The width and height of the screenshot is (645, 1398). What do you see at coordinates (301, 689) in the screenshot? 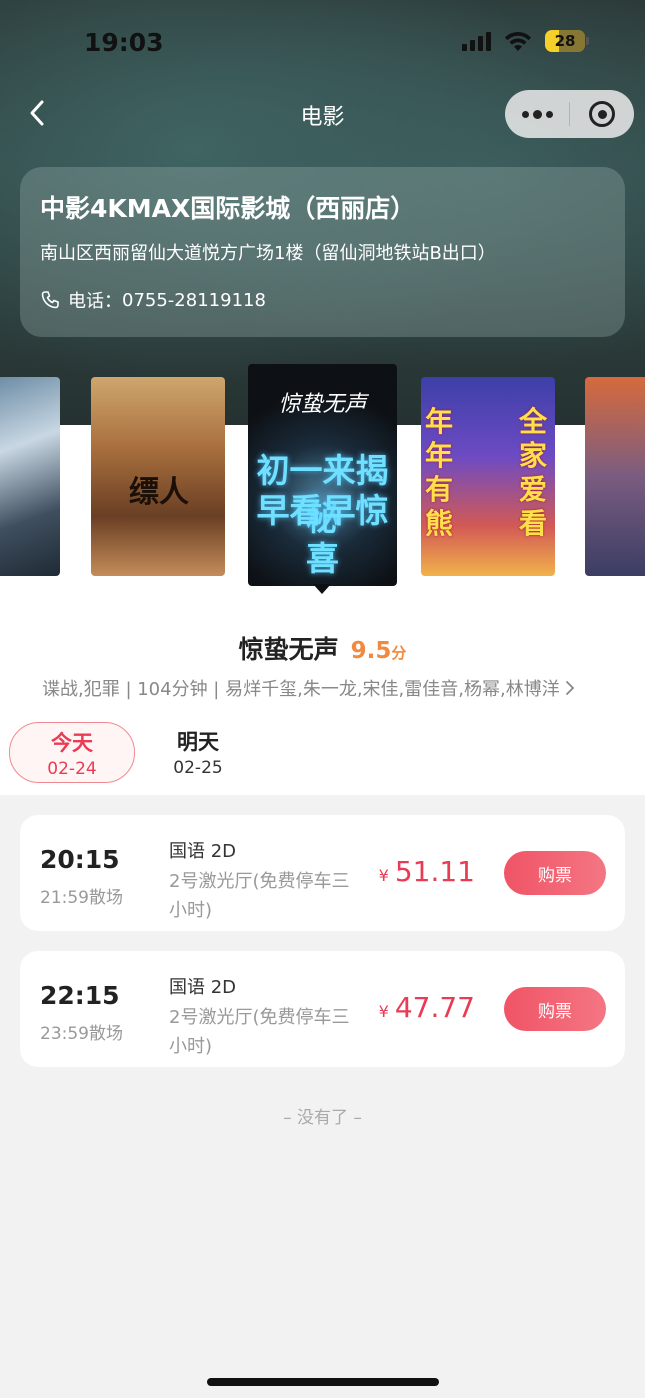
I see `movie-meta-text: 谍战,犯罪 | 104分钟 | 易烊千玺,朱一龙,宋佳,雷佳音,杨幂,林博洋` at bounding box center [301, 689].